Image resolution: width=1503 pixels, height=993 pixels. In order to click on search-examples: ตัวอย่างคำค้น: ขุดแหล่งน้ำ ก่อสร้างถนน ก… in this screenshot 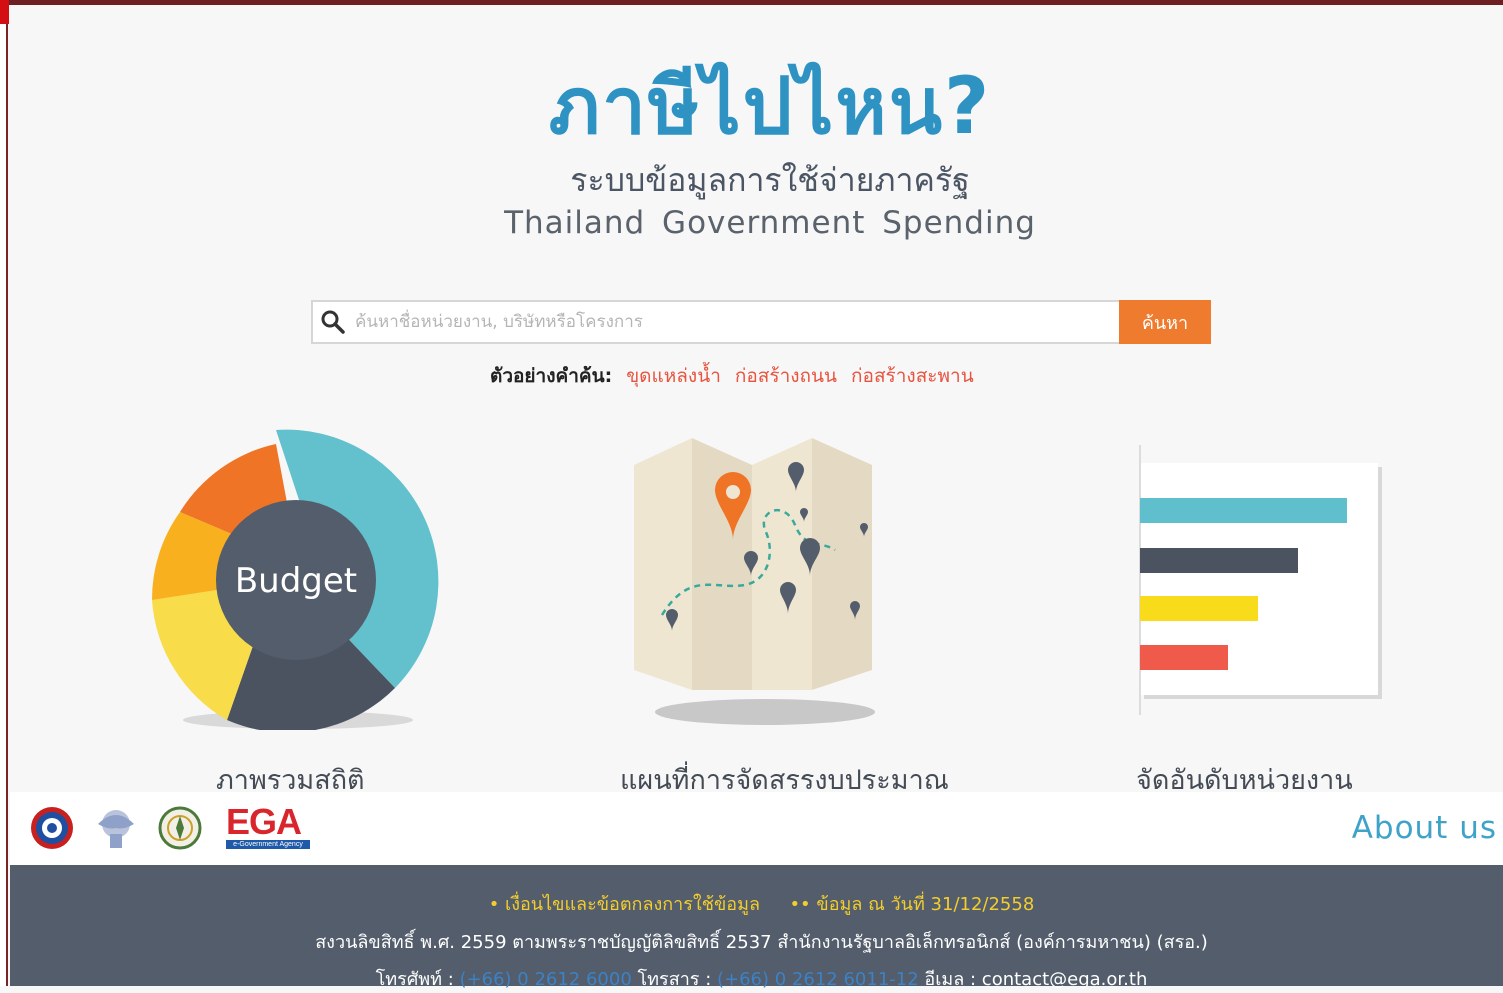, I will do `click(732, 376)`.